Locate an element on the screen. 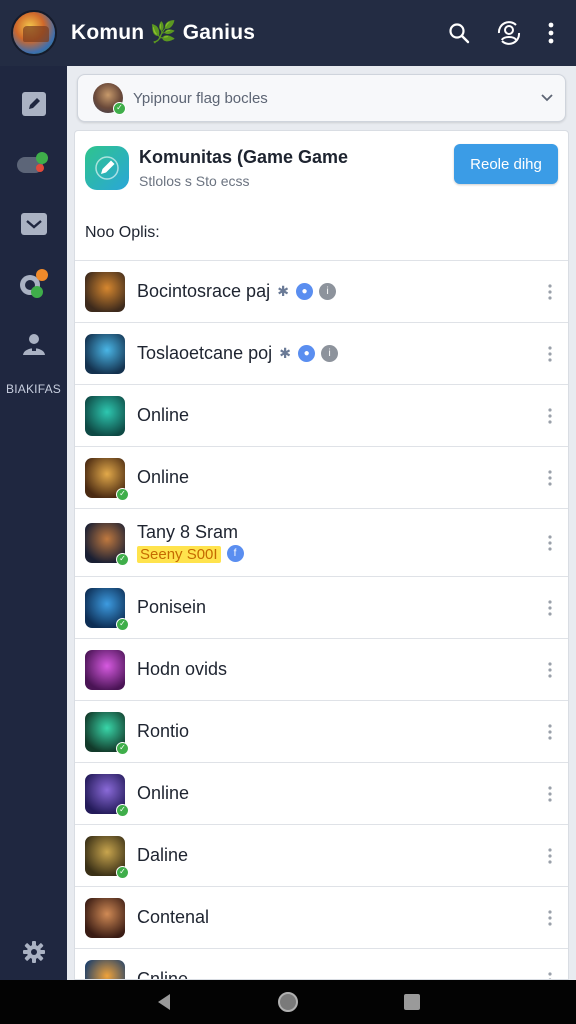 This screenshot has height=1024, width=576. info-icon: i is located at coordinates (330, 353).